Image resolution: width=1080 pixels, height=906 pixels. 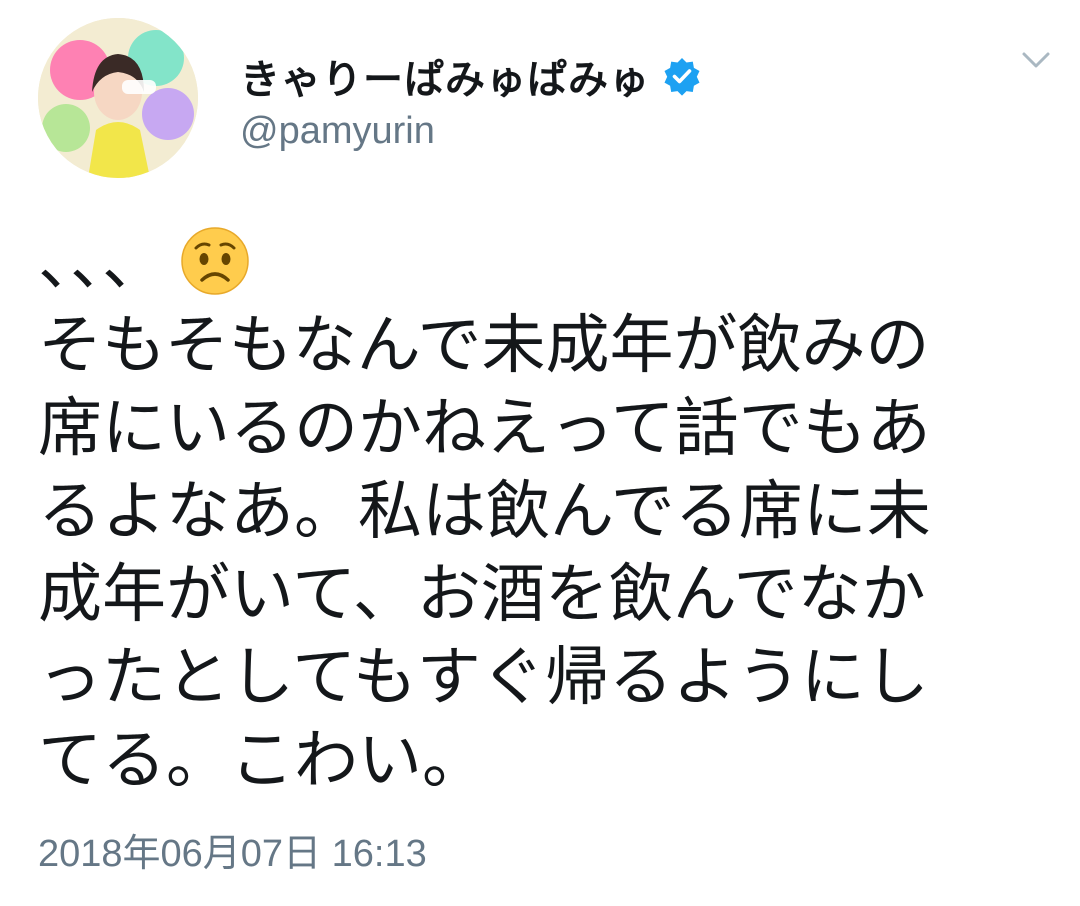 What do you see at coordinates (682, 76) in the screenshot?
I see `verified-badge-icon` at bounding box center [682, 76].